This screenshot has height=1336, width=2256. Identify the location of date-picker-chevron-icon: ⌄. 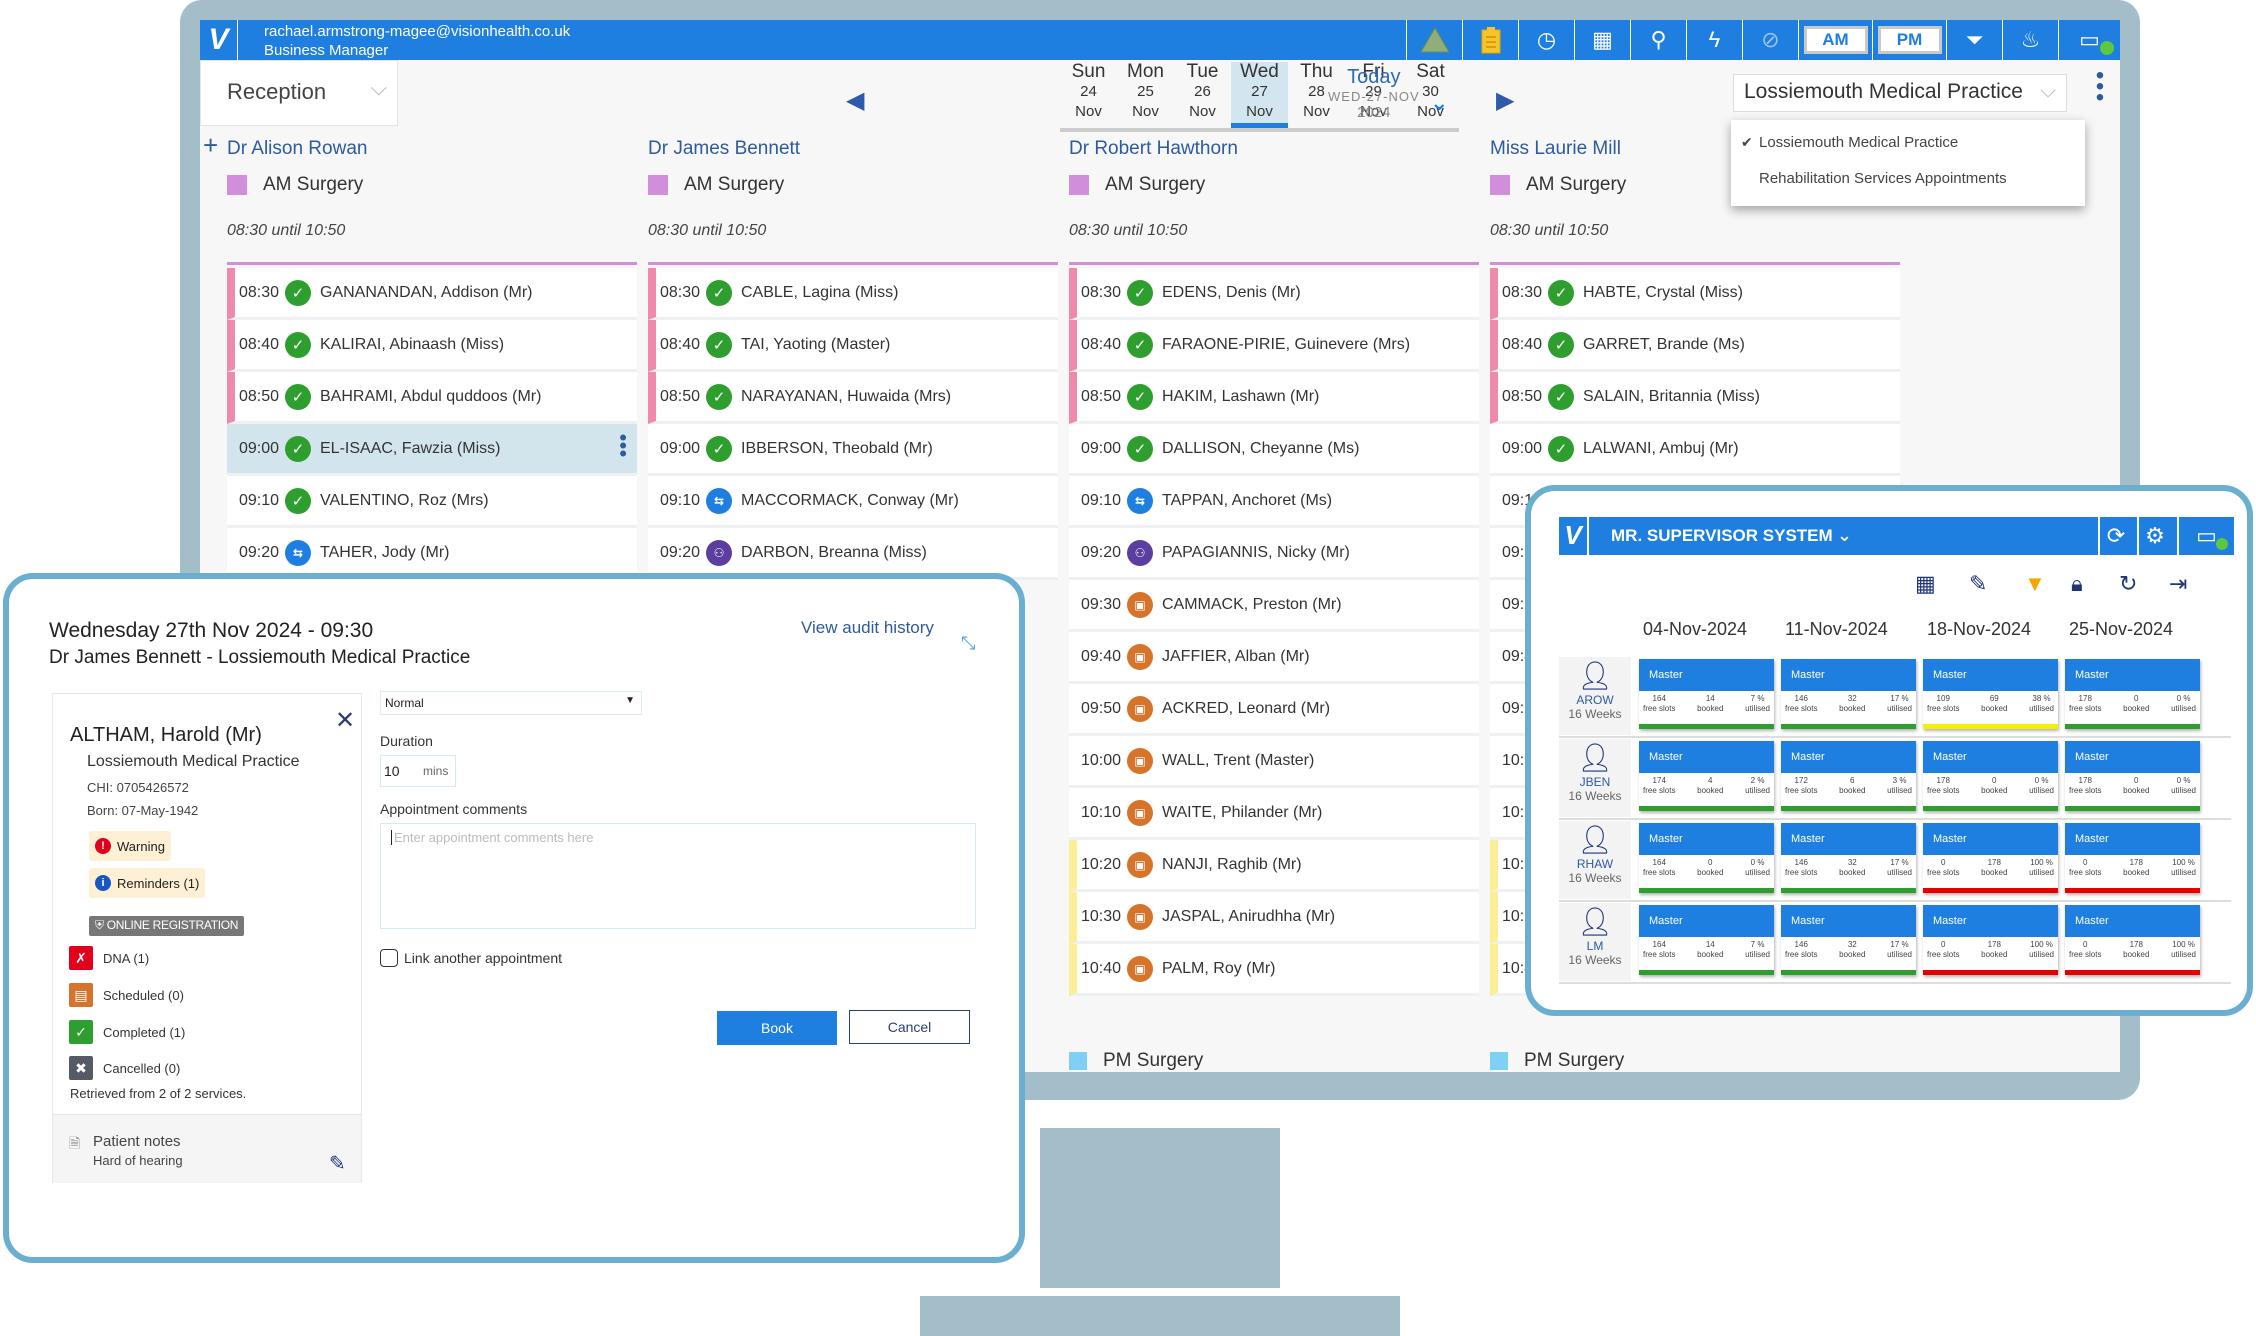
(1439, 103).